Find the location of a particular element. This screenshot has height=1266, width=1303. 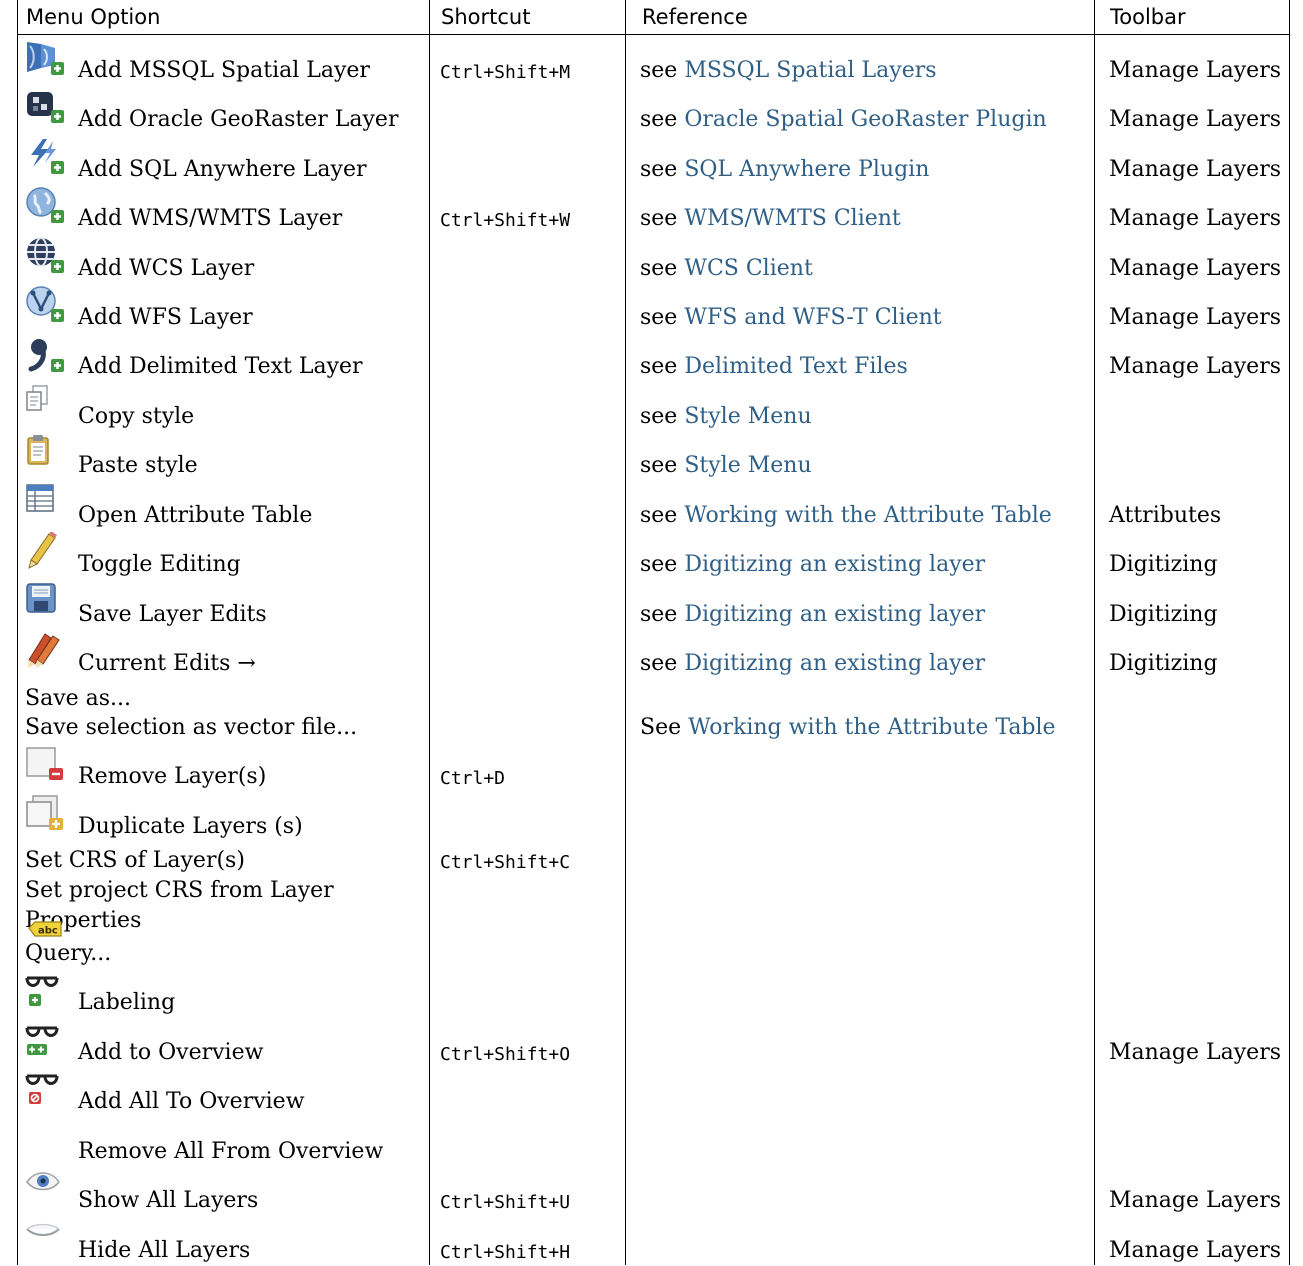

table-left-border is located at coordinates (17, 632).